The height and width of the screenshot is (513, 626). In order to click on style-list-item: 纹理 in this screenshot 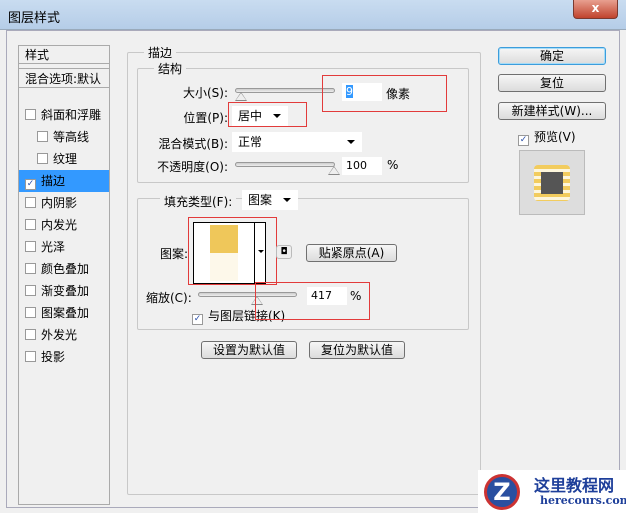, I will do `click(64, 159)`.